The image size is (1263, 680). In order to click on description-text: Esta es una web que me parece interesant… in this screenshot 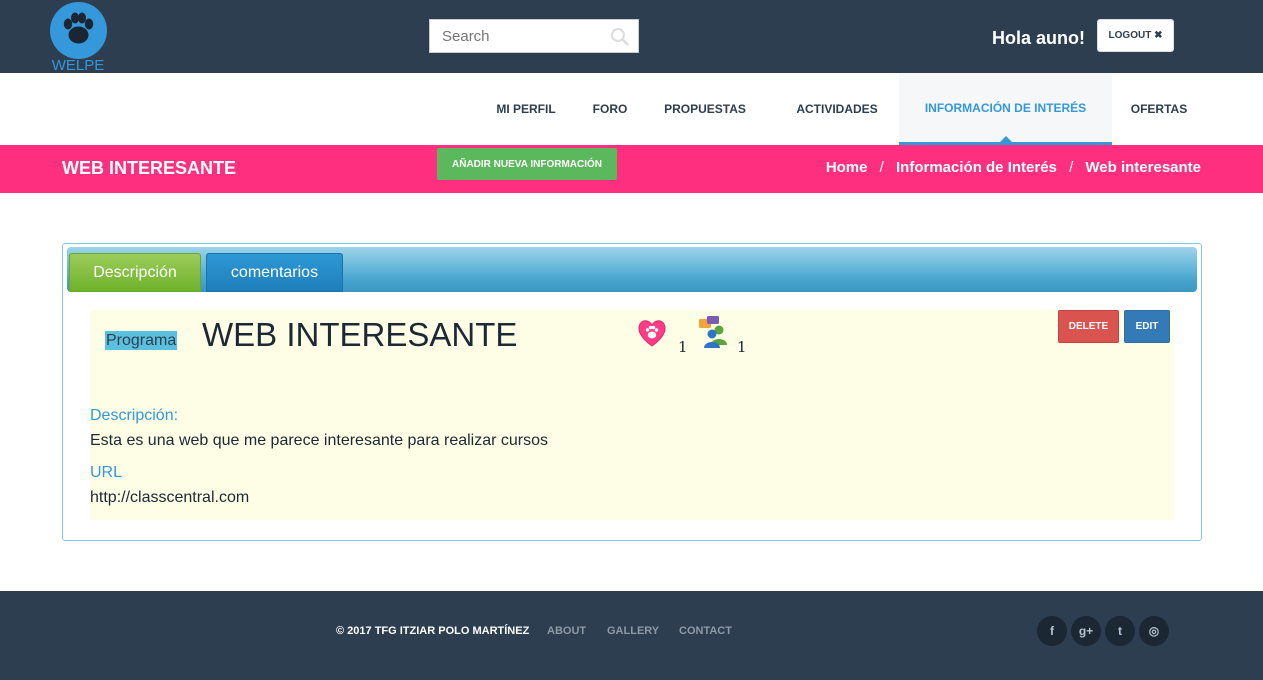, I will do `click(319, 440)`.